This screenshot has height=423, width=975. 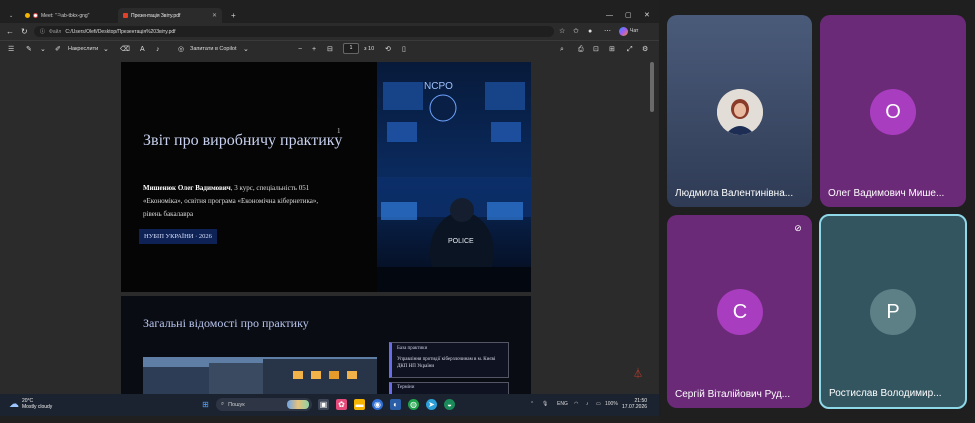 What do you see at coordinates (562, 404) in the screenshot?
I see `language-indicator: ENG` at bounding box center [562, 404].